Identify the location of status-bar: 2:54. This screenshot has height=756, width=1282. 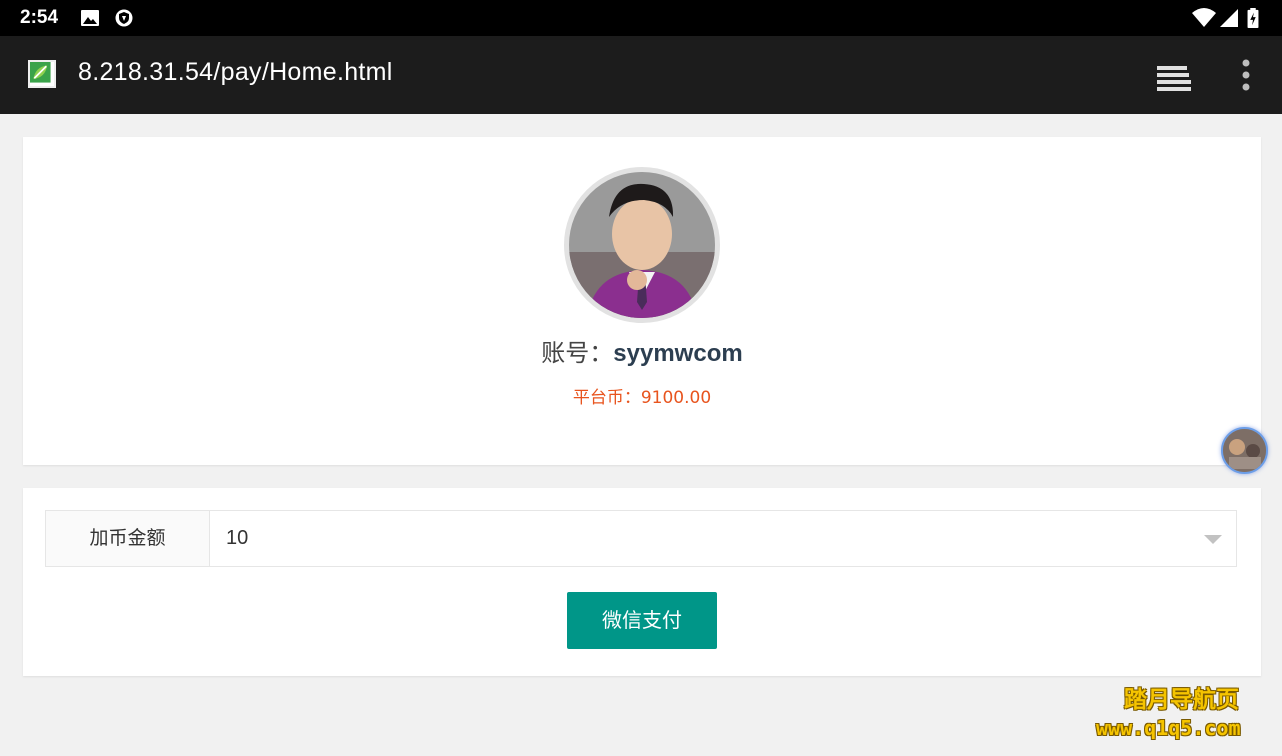
(641, 18).